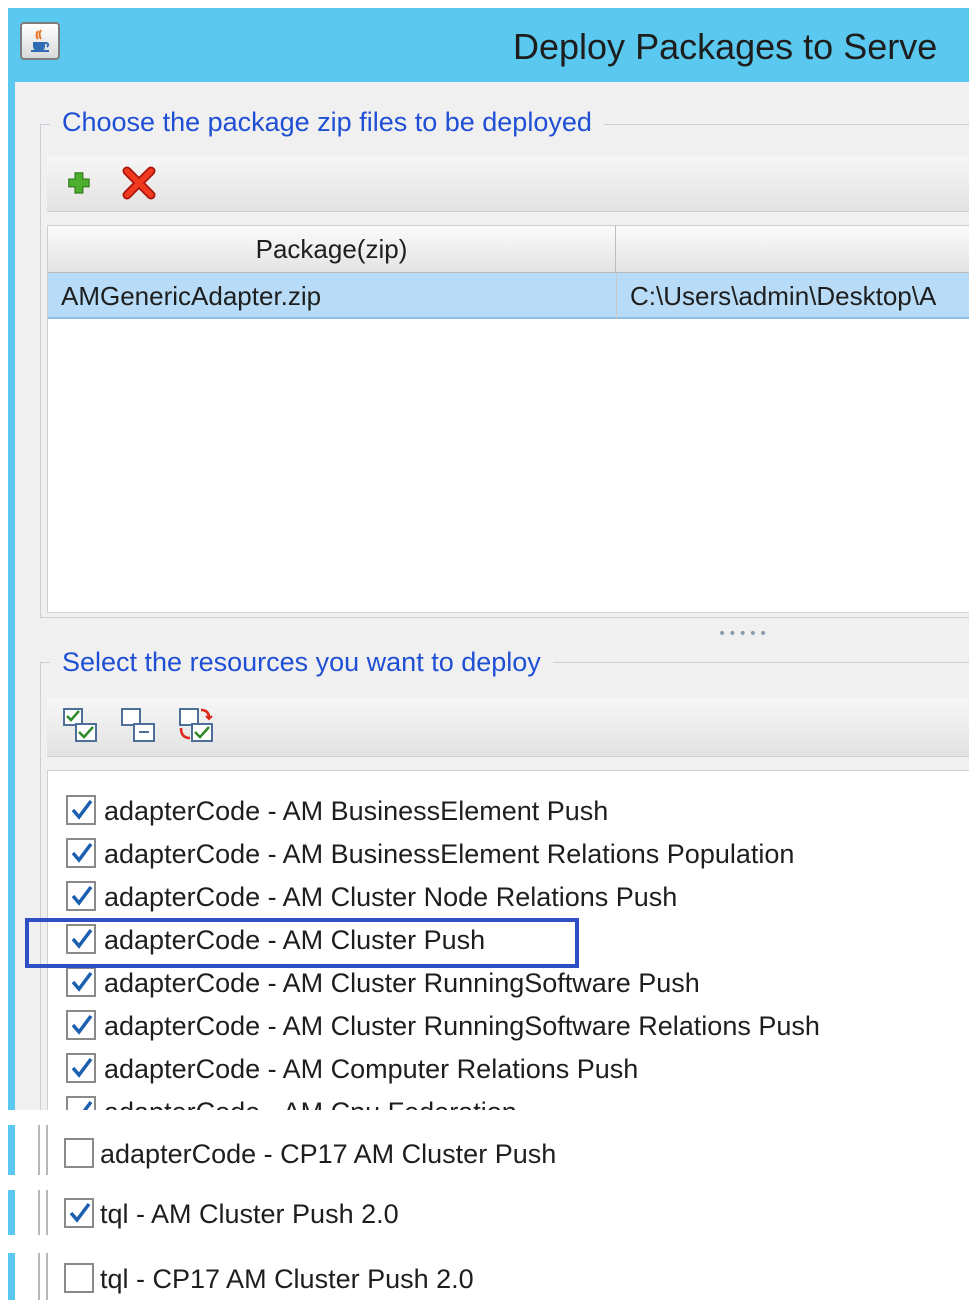  Describe the element at coordinates (310, 1101) in the screenshot. I see `list-item-label: adapterCode - AM Cpu Federation` at that location.